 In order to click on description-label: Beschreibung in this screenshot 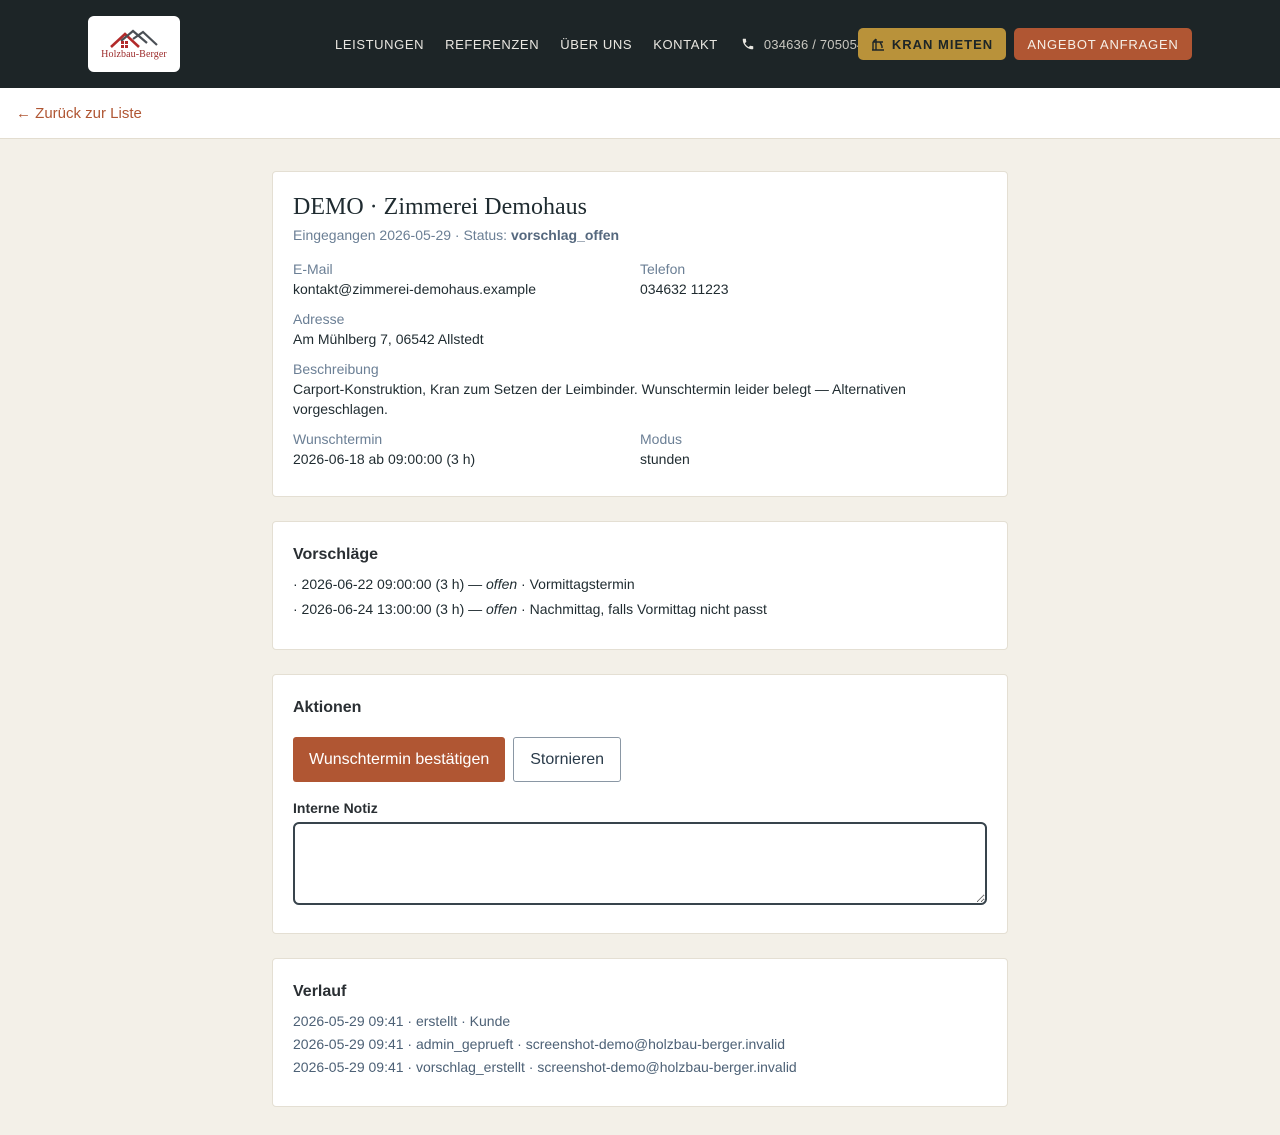, I will do `click(336, 369)`.